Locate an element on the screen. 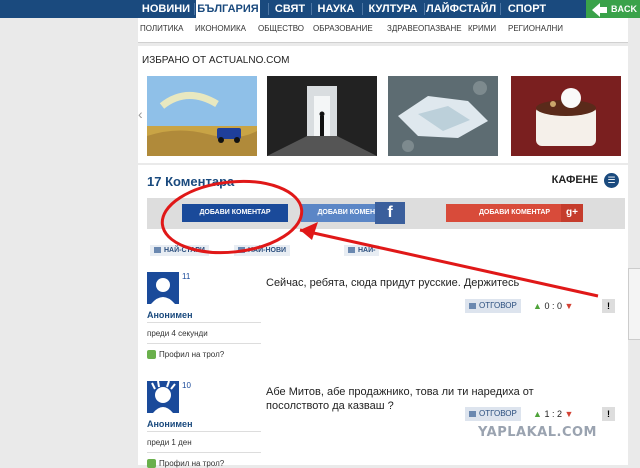 Image resolution: width=640 pixels, height=468 pixels. sort-newest: НАЙ-НОВИ is located at coordinates (262, 250).